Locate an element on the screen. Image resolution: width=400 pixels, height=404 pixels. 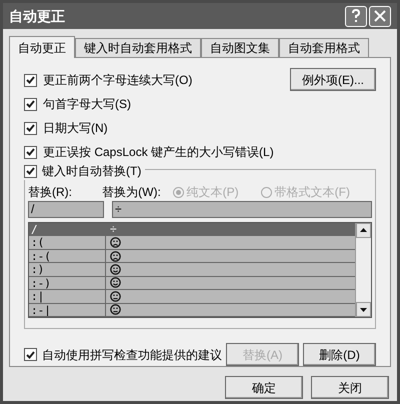
list-row: / ÷ is located at coordinates (192, 229).